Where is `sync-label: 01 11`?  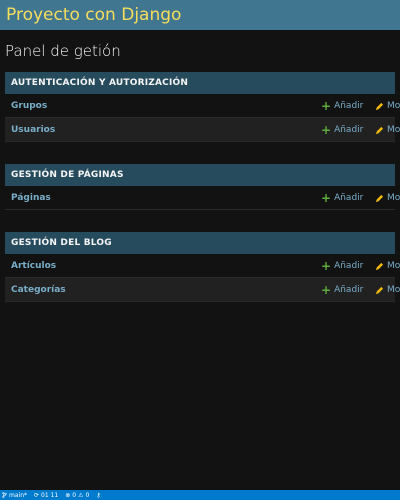 sync-label: 01 11 is located at coordinates (50, 495).